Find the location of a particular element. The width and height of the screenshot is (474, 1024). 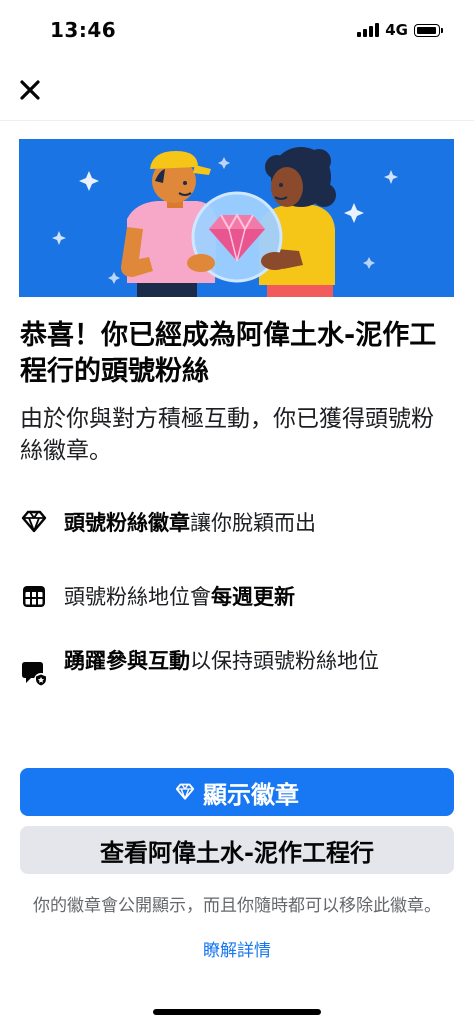

feature-normal: 讓你脫穎而出 is located at coordinates (253, 523).